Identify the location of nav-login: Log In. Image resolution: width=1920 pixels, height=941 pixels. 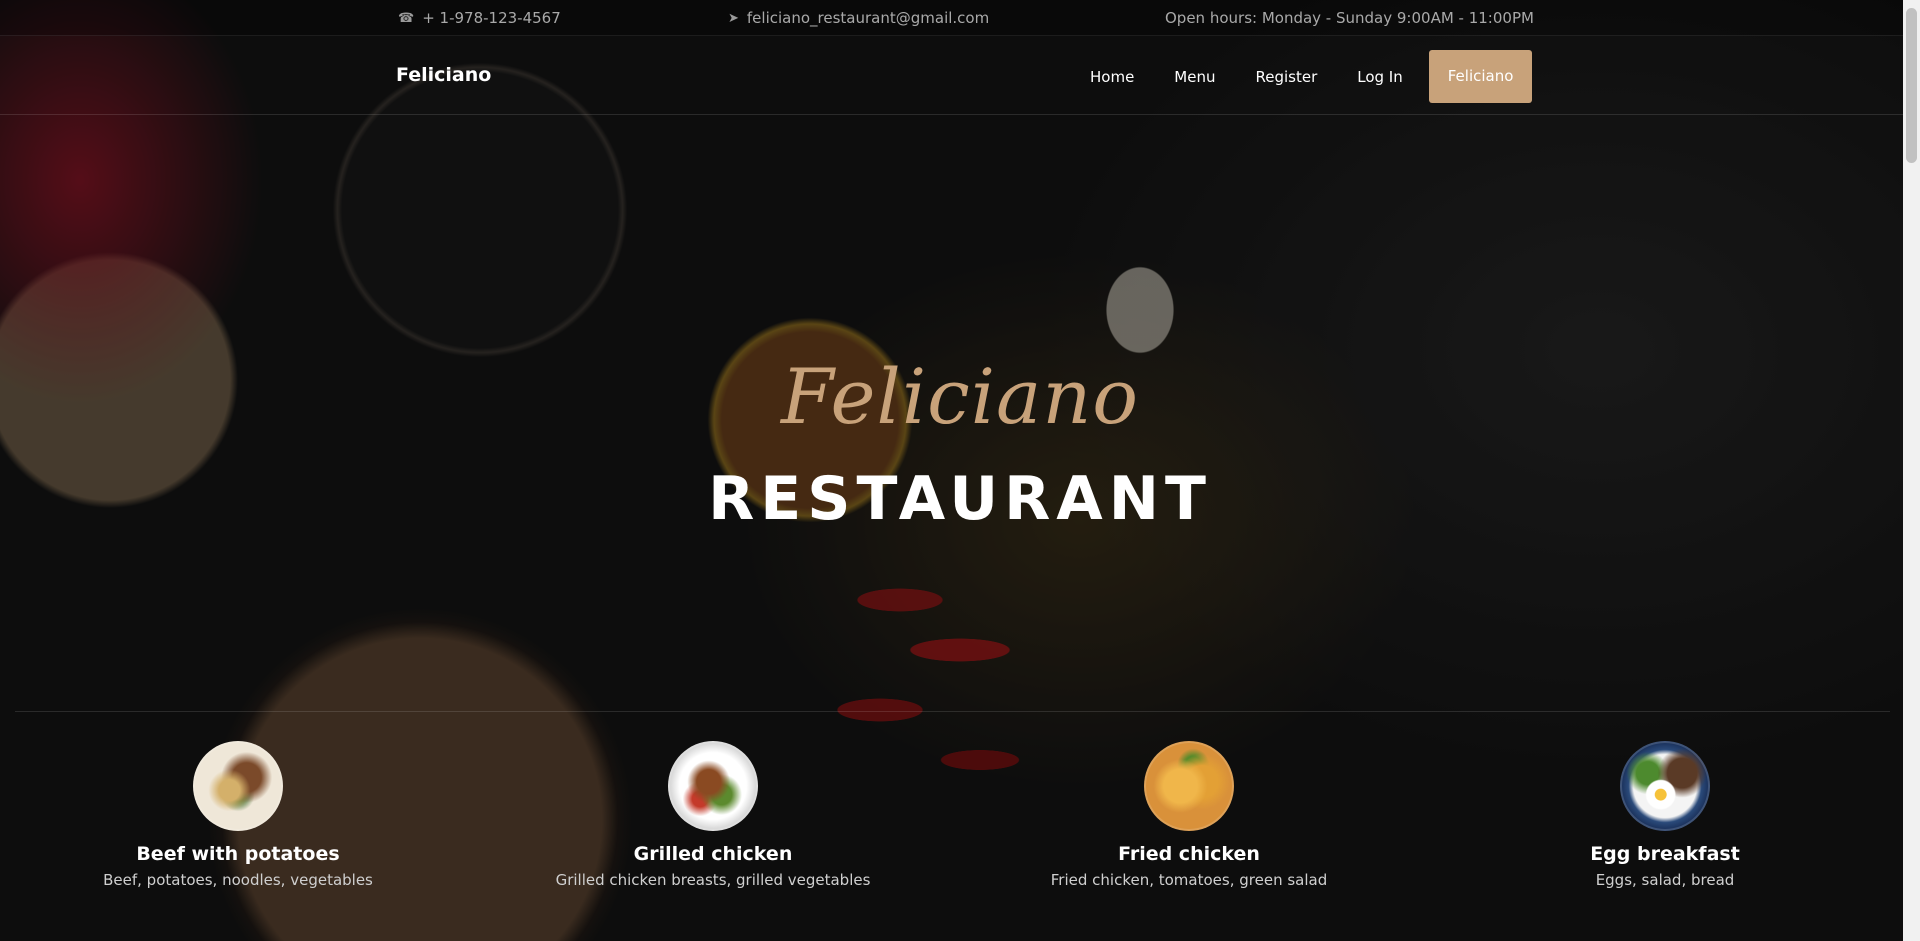
(1380, 77).